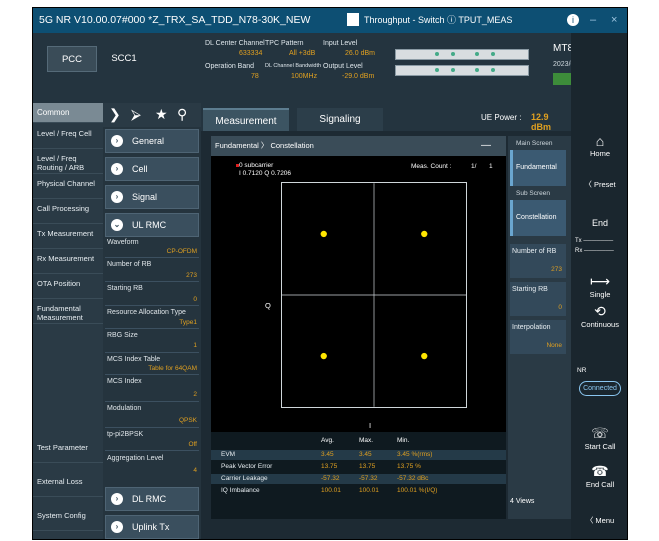  I want to click on modulation-value: QPSK, so click(188, 420).